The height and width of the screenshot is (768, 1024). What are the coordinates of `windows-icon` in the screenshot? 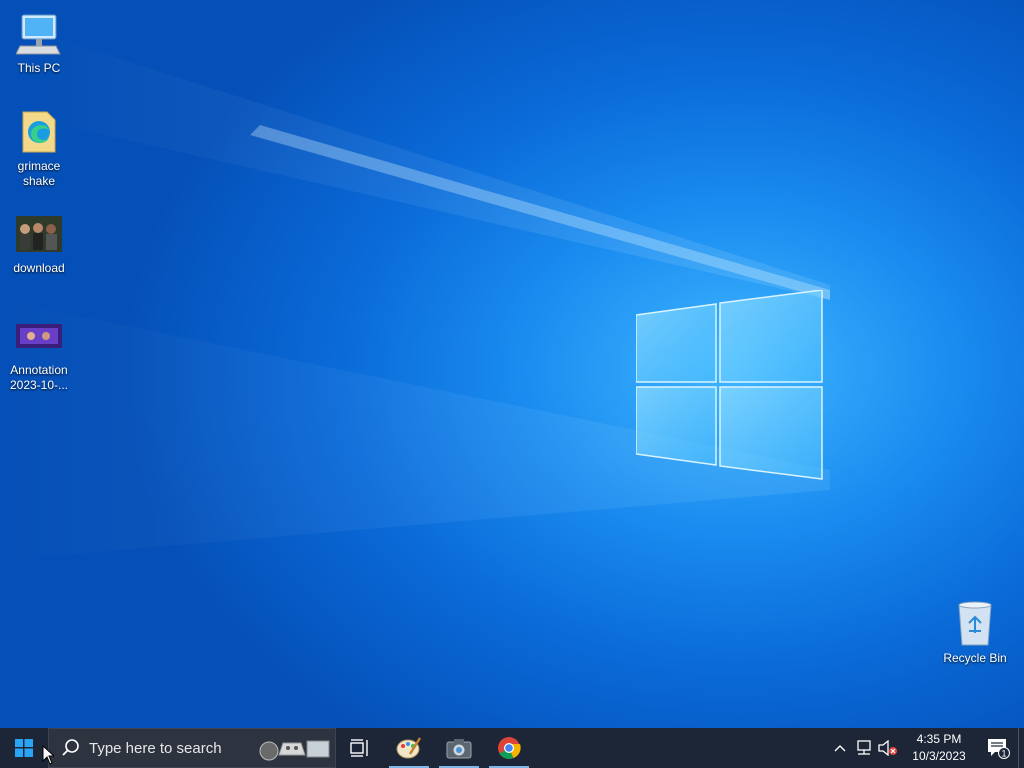 It's located at (24, 748).